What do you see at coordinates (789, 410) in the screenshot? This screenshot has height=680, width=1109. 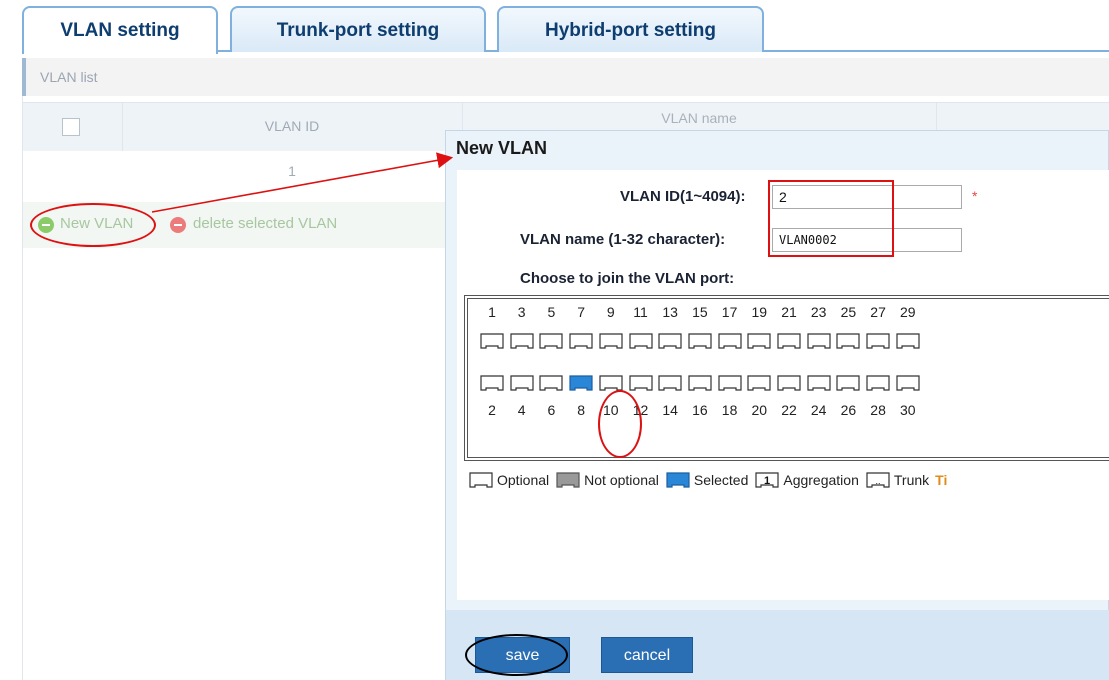 I see `port-number: 22` at bounding box center [789, 410].